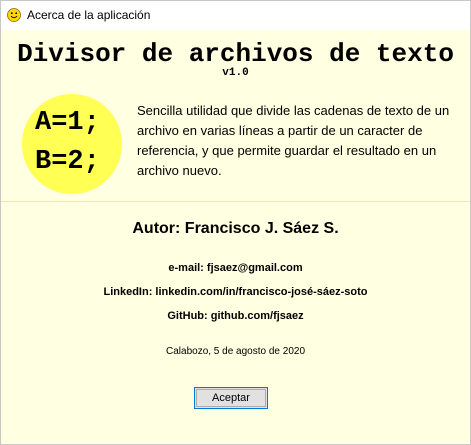  What do you see at coordinates (235, 316) in the screenshot?
I see `author-github: GitHub: github.com/fjsaez` at bounding box center [235, 316].